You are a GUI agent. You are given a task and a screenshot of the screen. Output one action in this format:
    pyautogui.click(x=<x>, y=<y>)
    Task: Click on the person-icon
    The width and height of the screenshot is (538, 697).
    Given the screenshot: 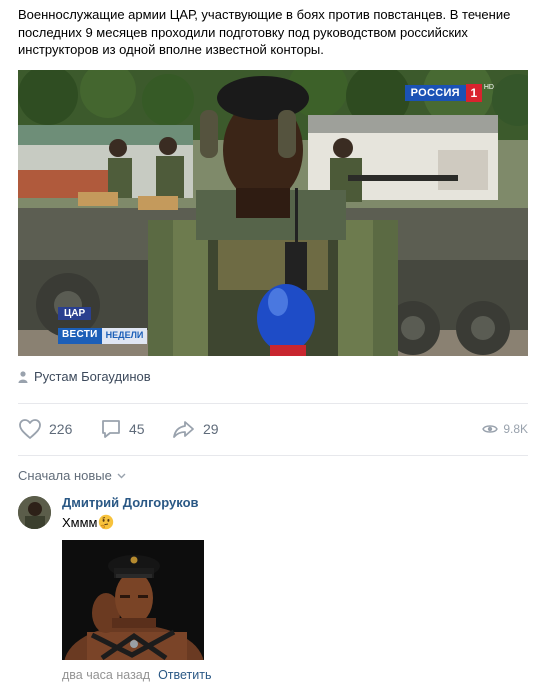 What is the action you would take?
    pyautogui.click(x=23, y=376)
    